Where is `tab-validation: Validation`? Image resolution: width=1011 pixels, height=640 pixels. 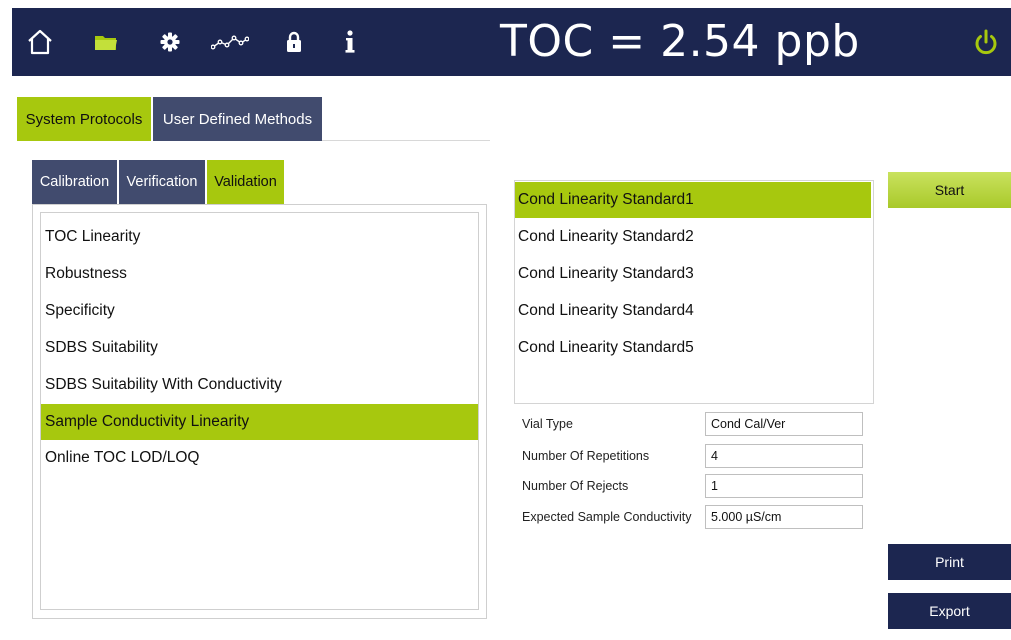 tab-validation: Validation is located at coordinates (245, 182).